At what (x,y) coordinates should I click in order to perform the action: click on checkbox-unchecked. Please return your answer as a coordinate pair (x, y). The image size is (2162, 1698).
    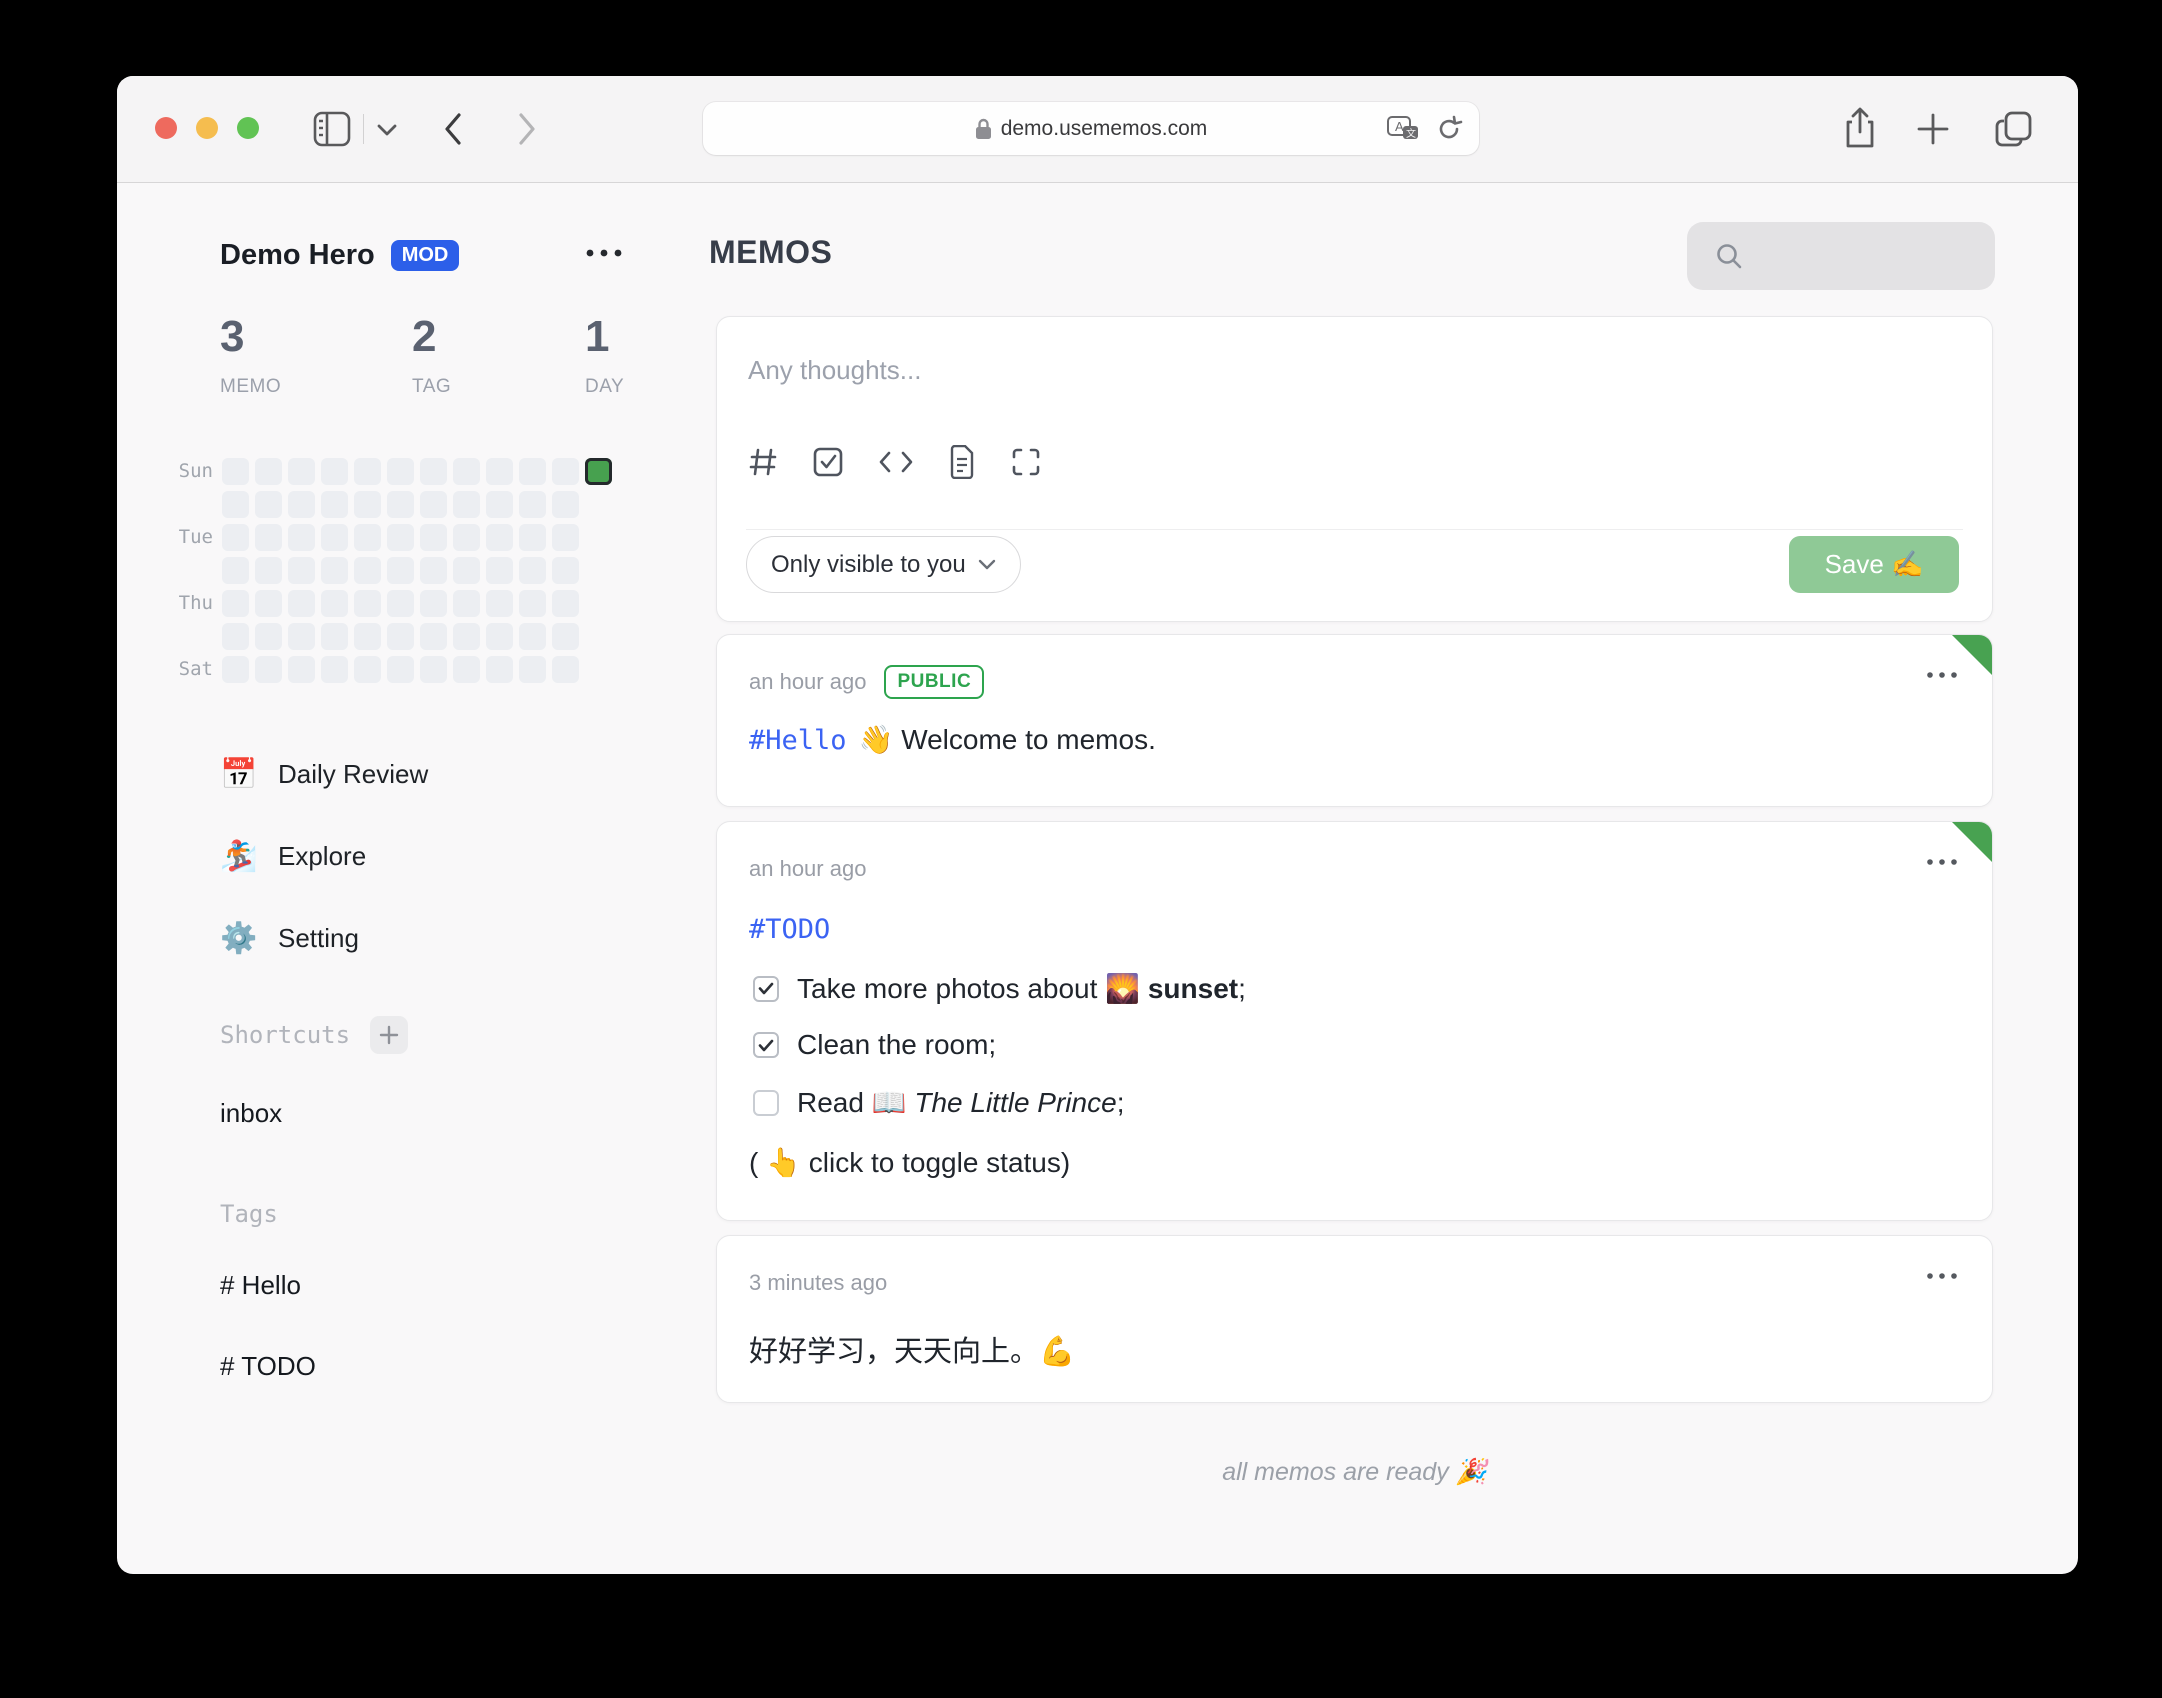
    Looking at the image, I should click on (766, 1102).